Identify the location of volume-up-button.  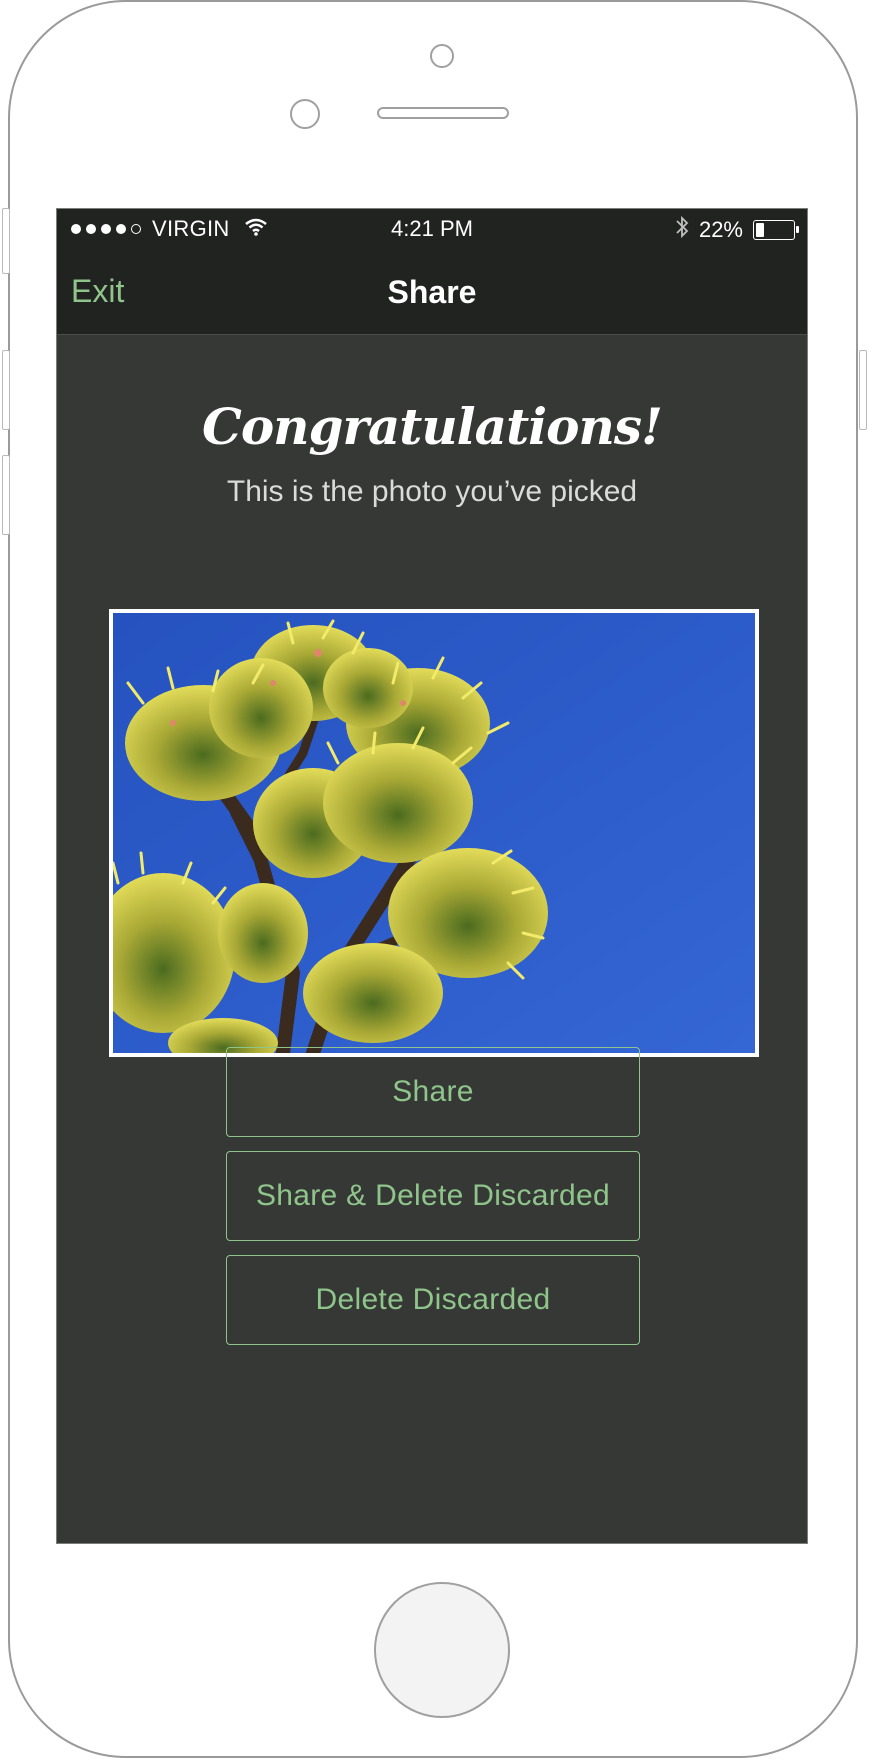
(6, 390).